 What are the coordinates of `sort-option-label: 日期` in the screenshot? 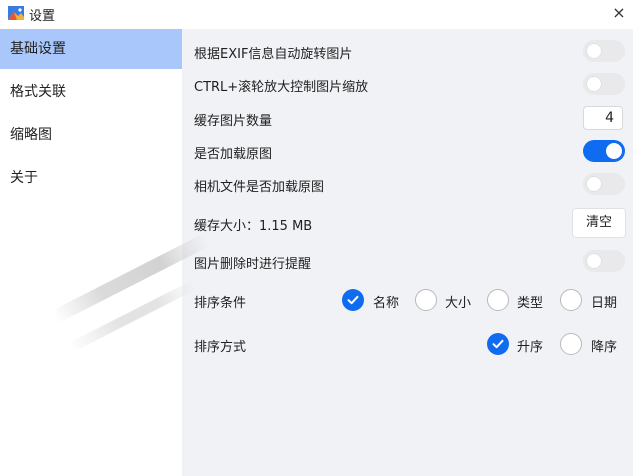 It's located at (604, 301).